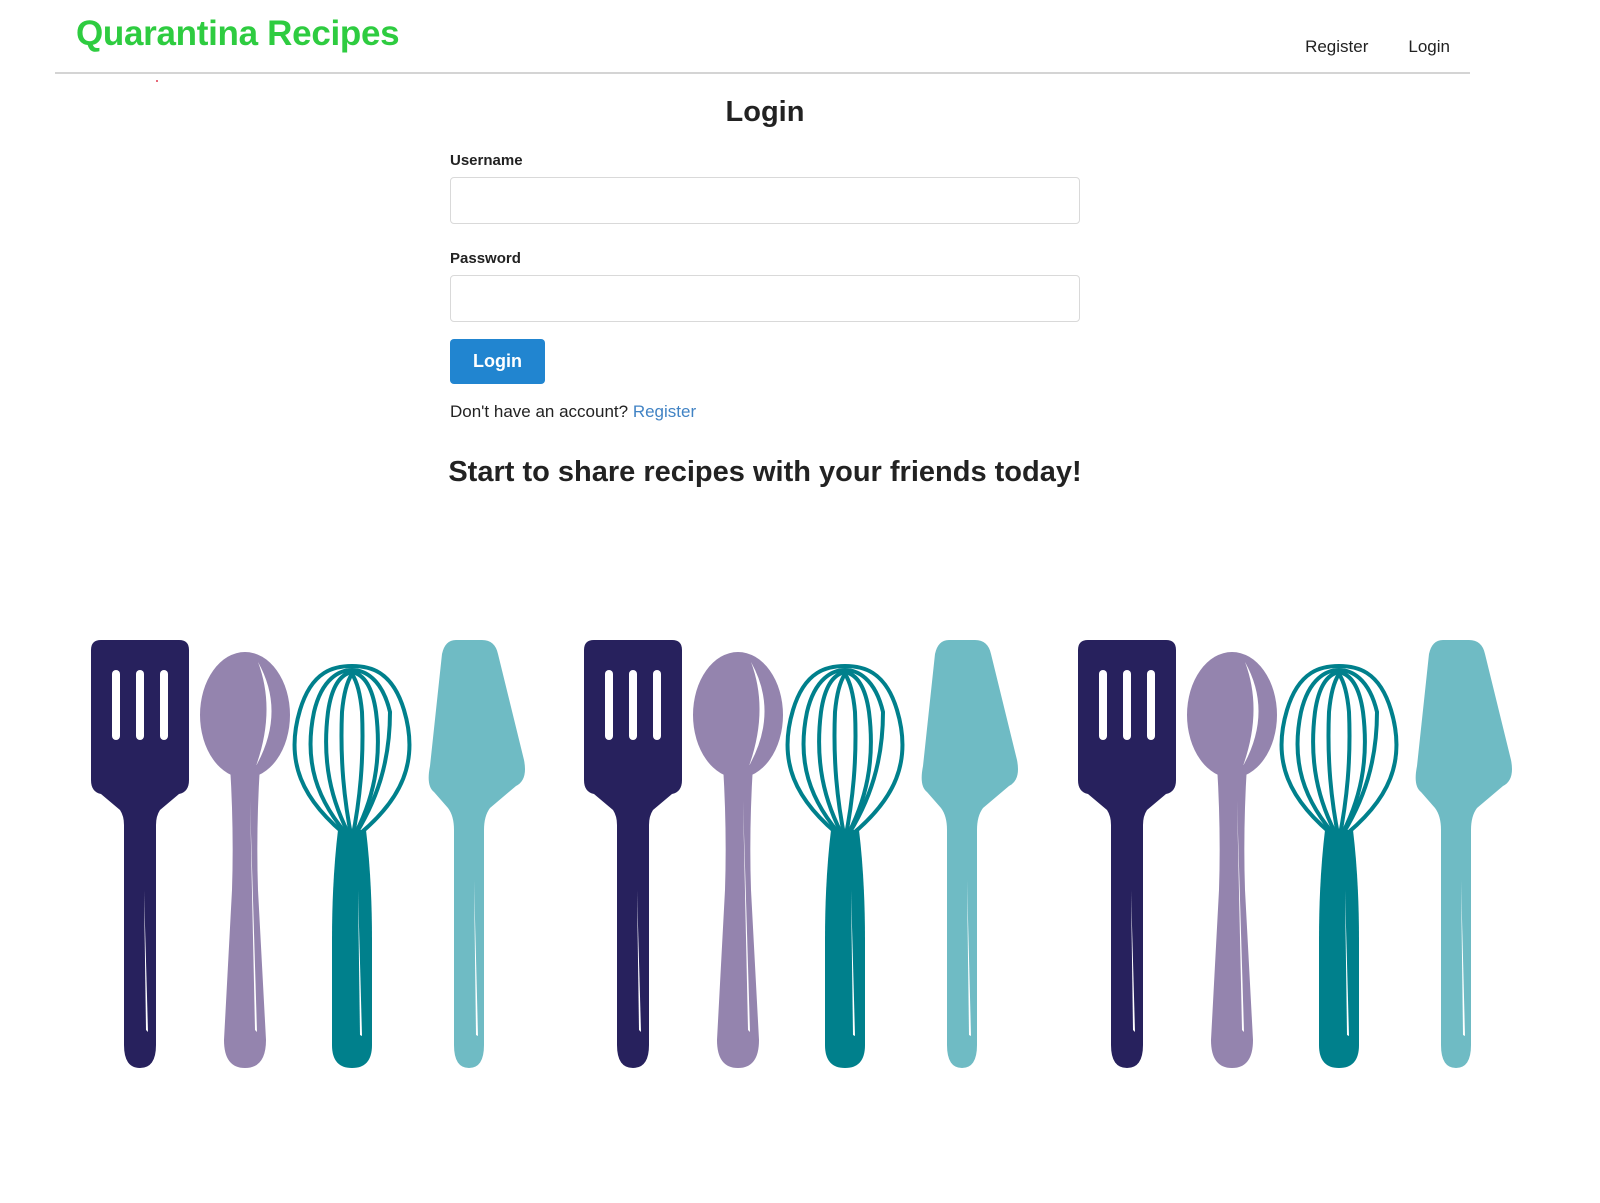 The image size is (1600, 1203). Describe the element at coordinates (762, 37) in the screenshot. I see `navbar: Quarantina Recipes Register Login` at that location.